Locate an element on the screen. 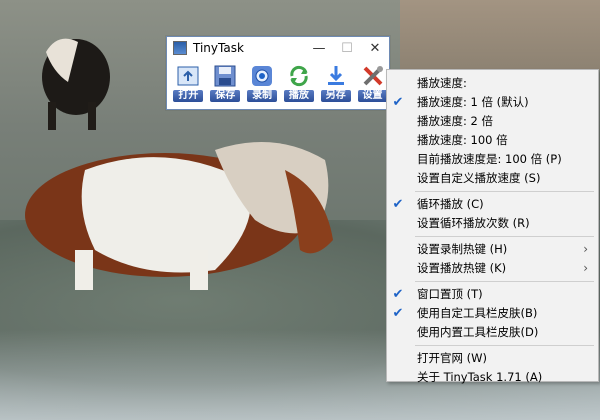 Image resolution: width=600 pixels, height=420 pixels. menu-item-label: 播放速度: 1 倍 (默认) is located at coordinates (473, 102).